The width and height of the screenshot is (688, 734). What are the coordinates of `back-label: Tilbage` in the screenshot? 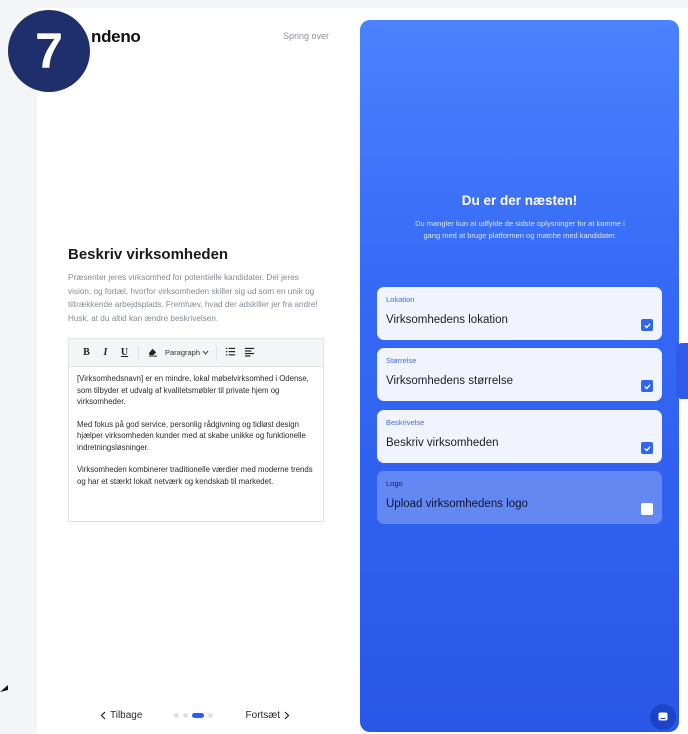 It's located at (126, 715).